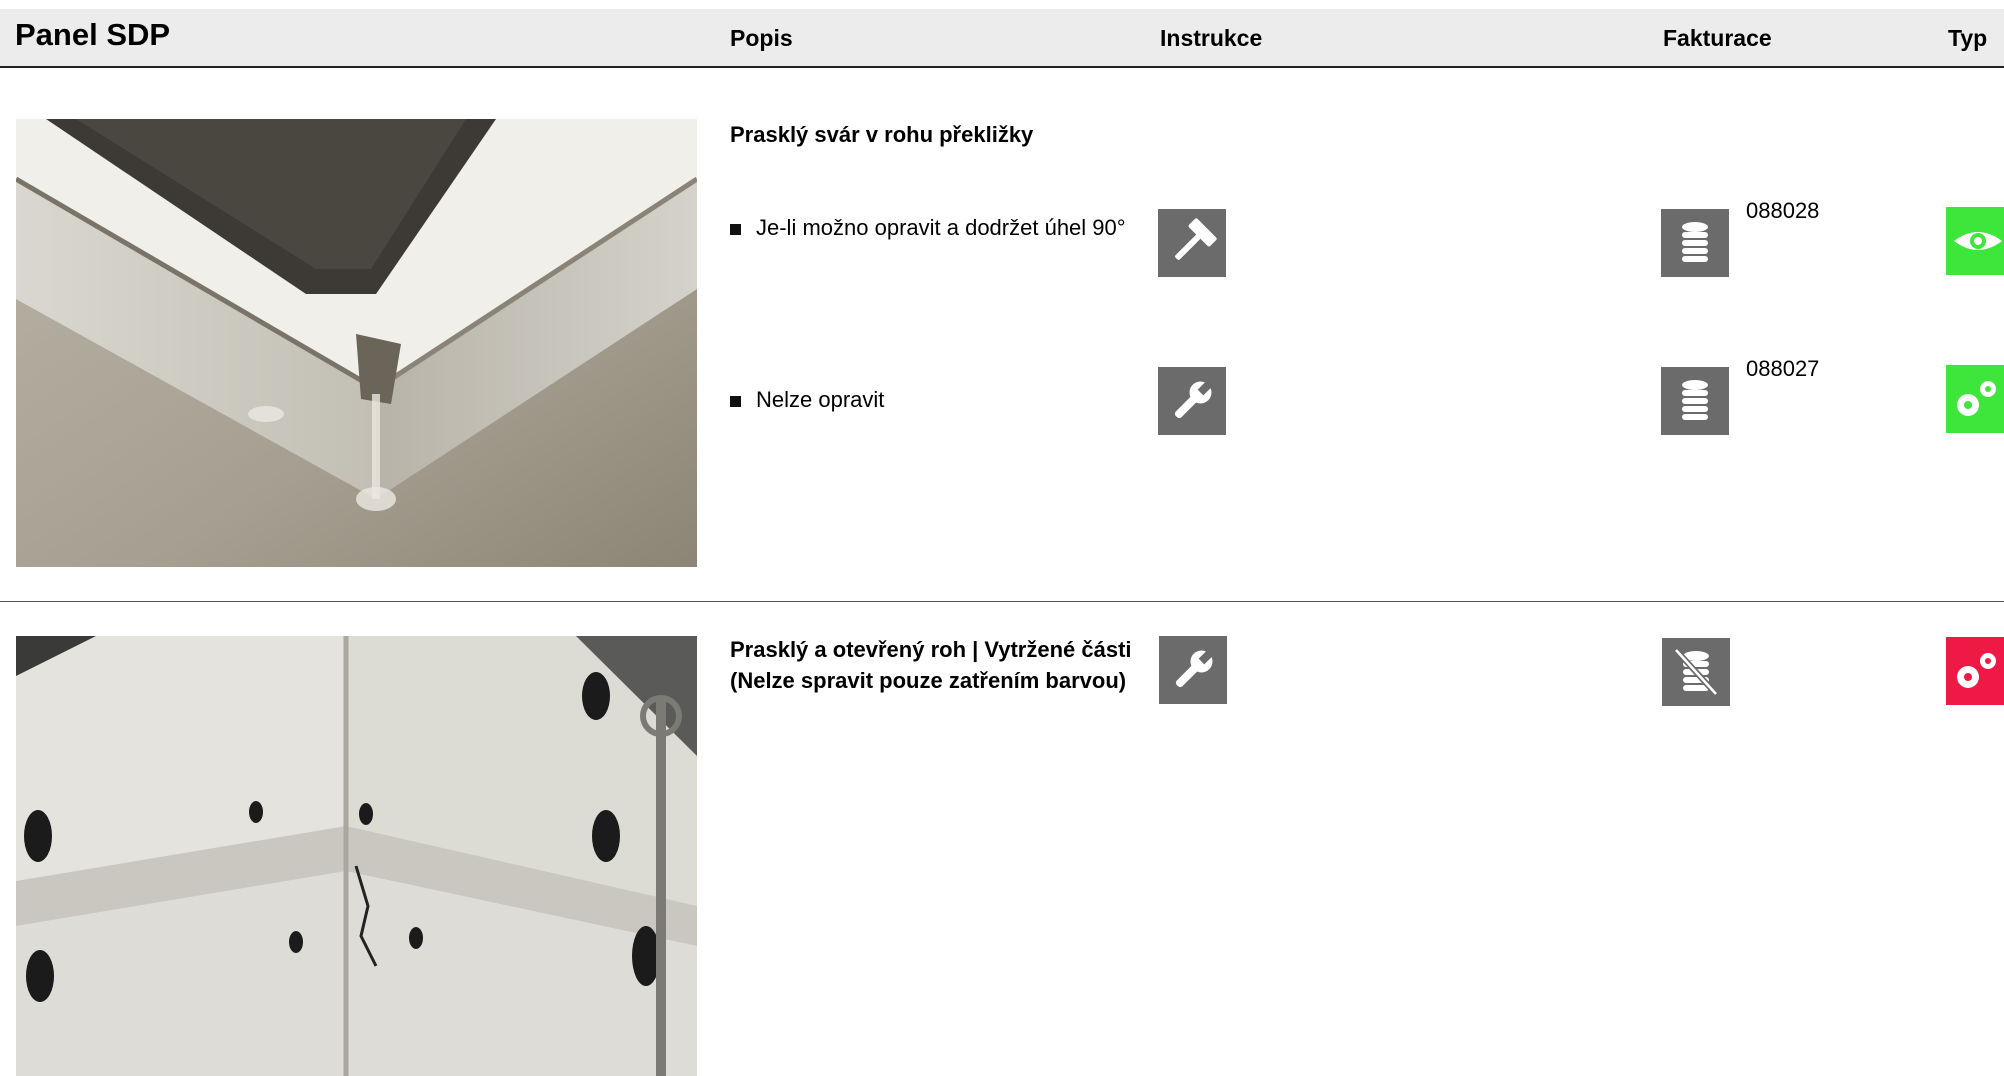 This screenshot has height=1076, width=2004. I want to click on row-divider, so click(1002, 601).